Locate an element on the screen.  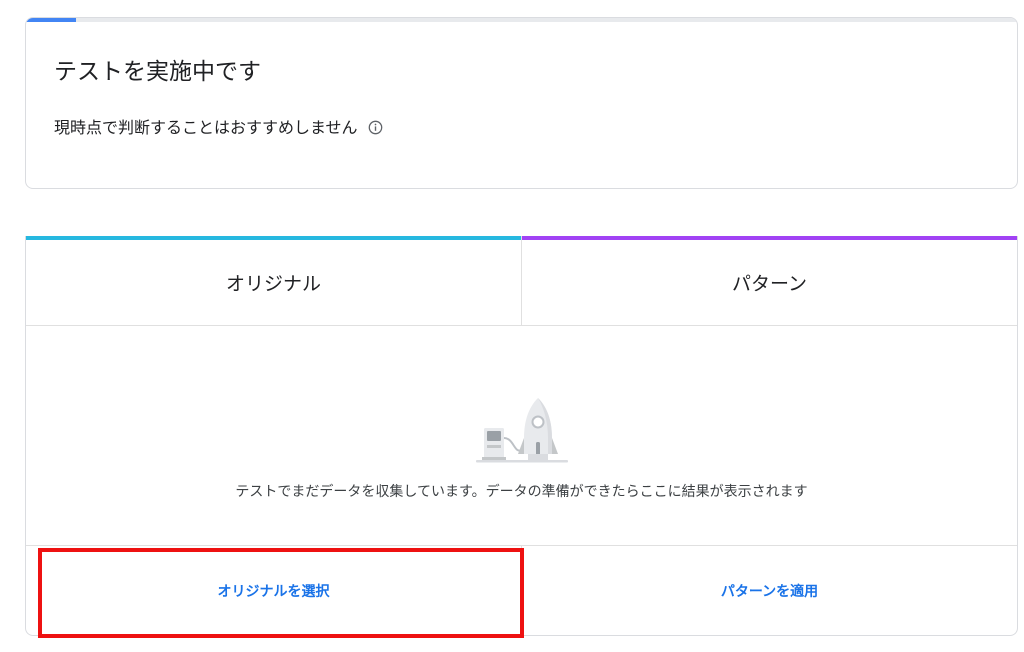
variant-header: オリジナル パターン is located at coordinates (521, 281).